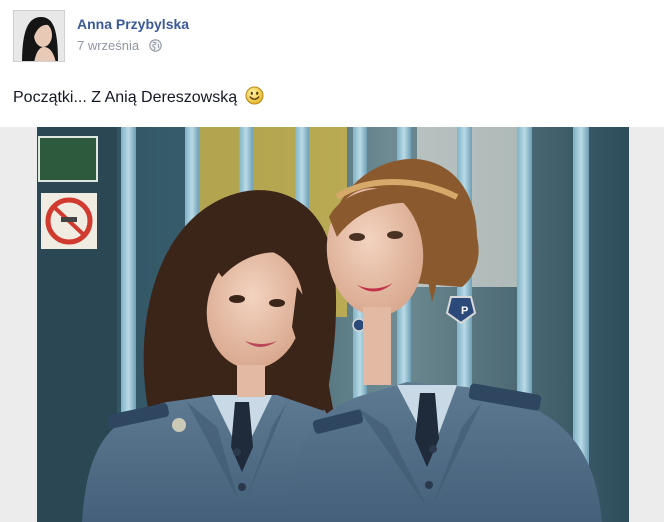  I want to click on post-date: 7 września, so click(108, 45).